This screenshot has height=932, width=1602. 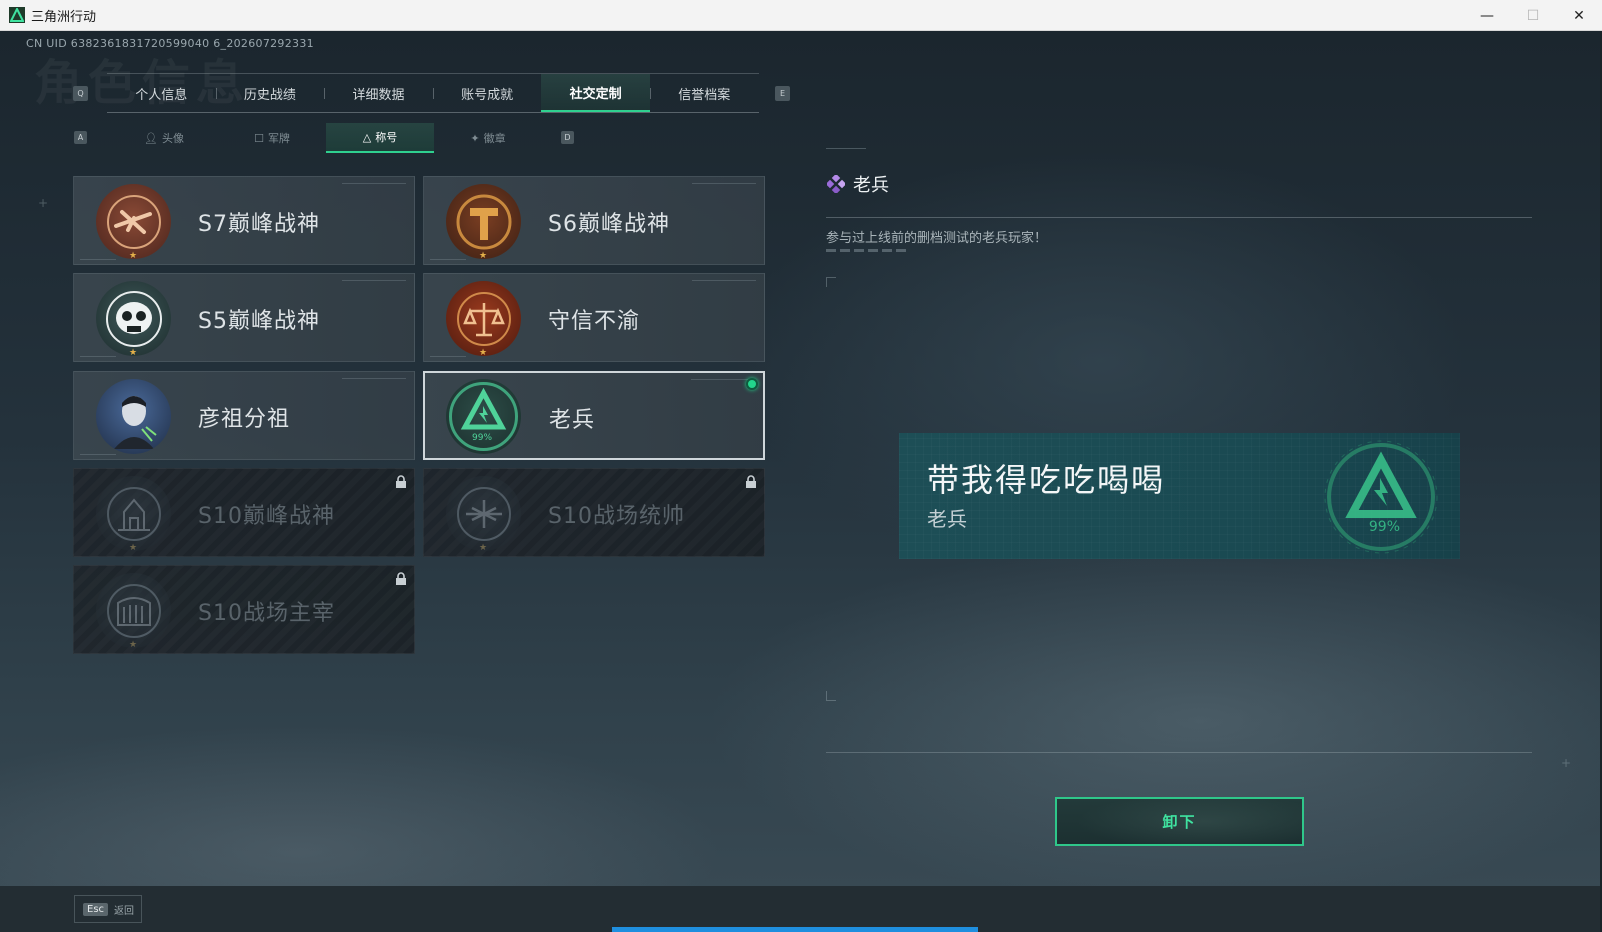 What do you see at coordinates (937, 238) in the screenshot?
I see `detail-description: 参与过上线前的删档测试的老兵玩家！` at bounding box center [937, 238].